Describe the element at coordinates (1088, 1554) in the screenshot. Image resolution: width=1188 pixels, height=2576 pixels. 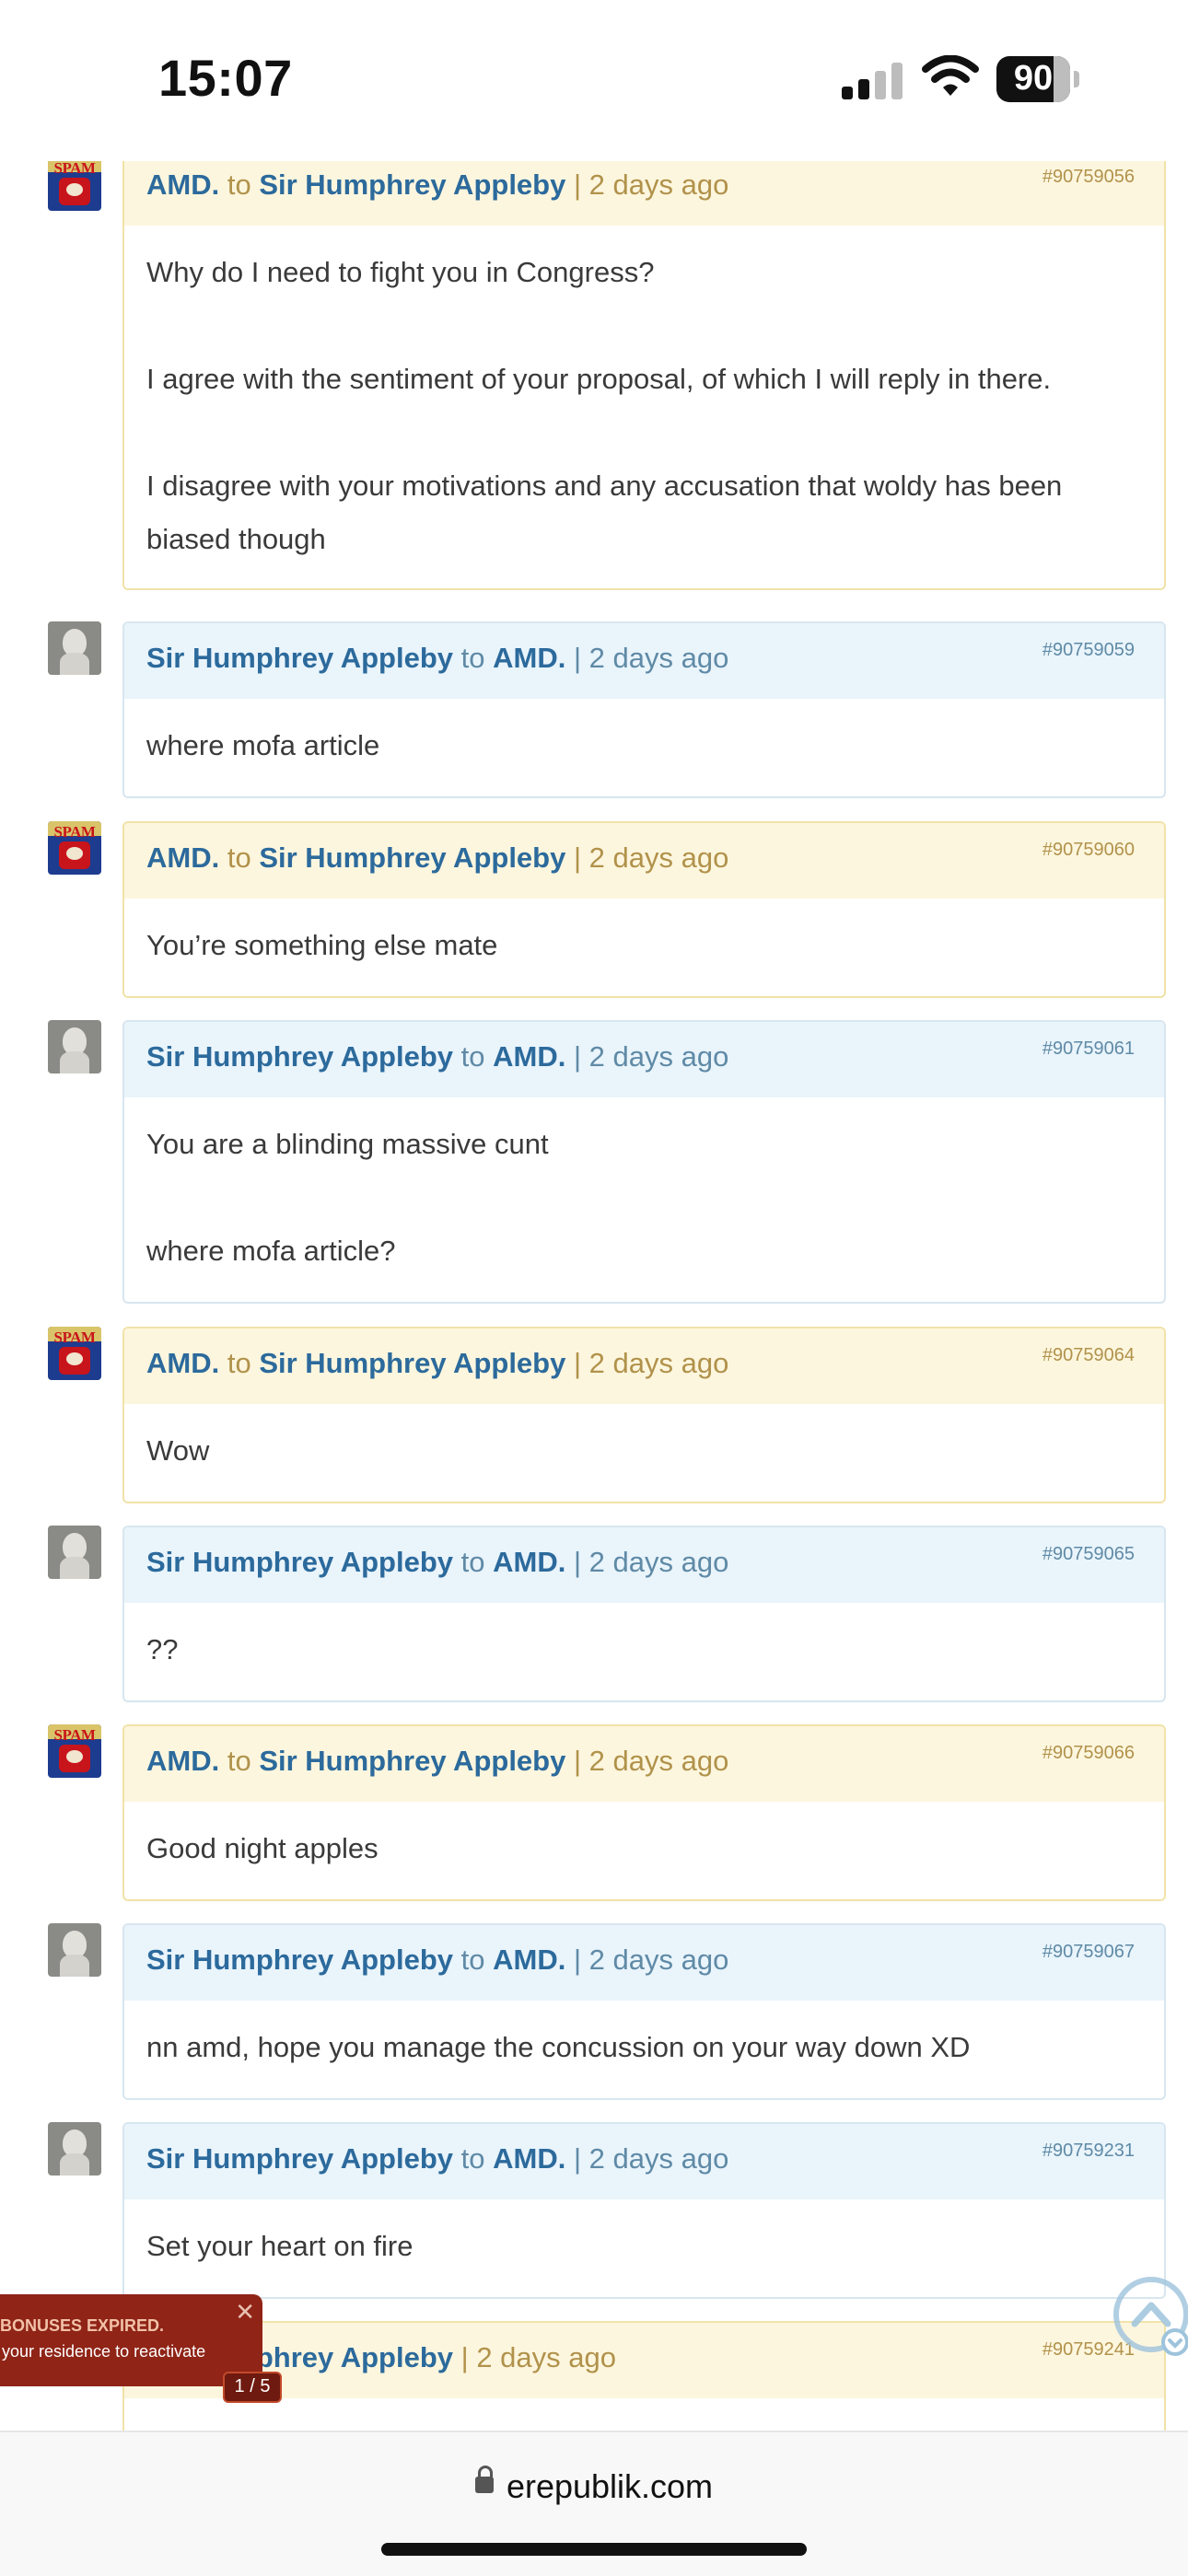
I see `comment-id-link: #90759065` at that location.